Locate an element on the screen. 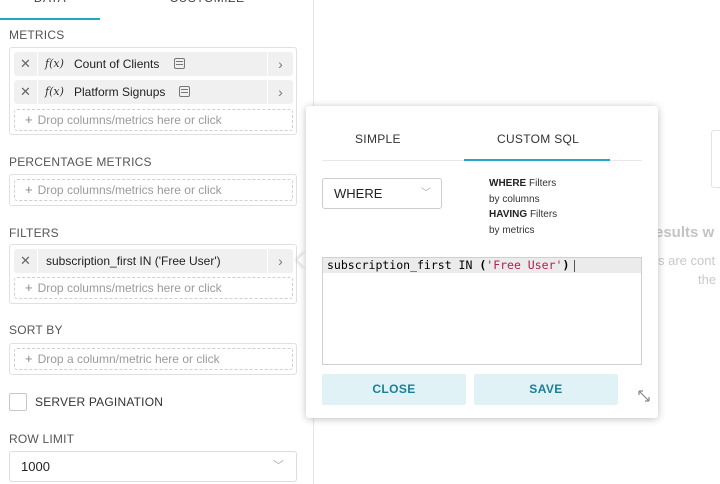 The width and height of the screenshot is (720, 484). text-cursor is located at coordinates (575, 265).